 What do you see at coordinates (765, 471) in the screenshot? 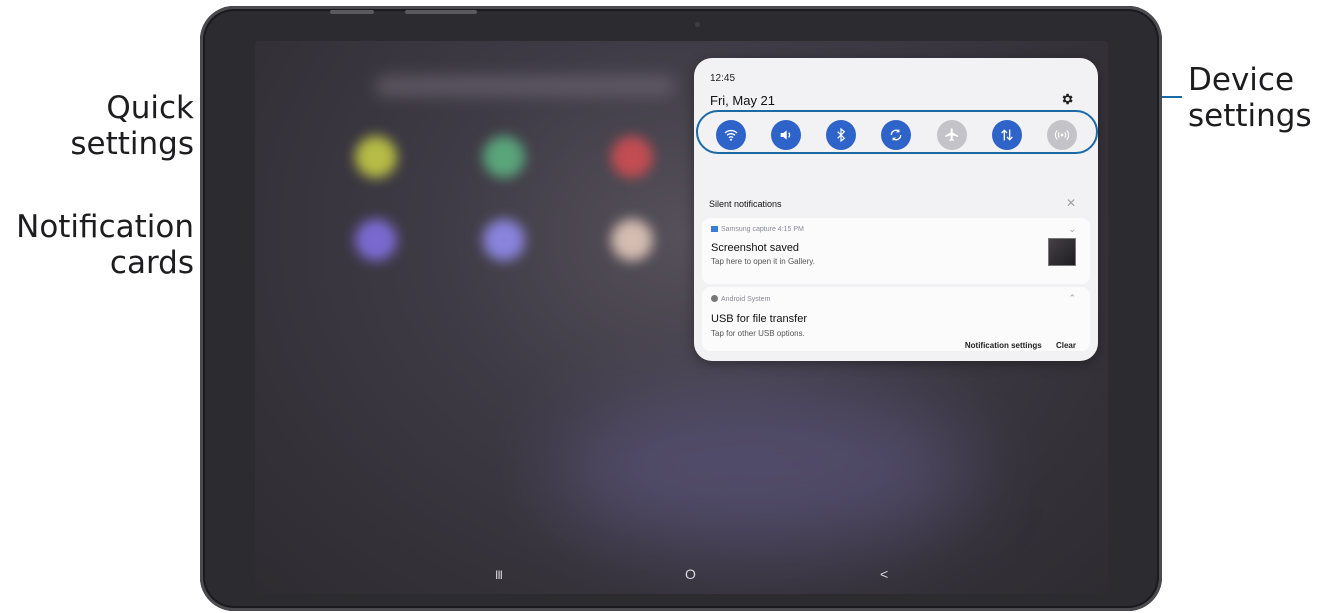
I see `wallpaper-glow` at bounding box center [765, 471].